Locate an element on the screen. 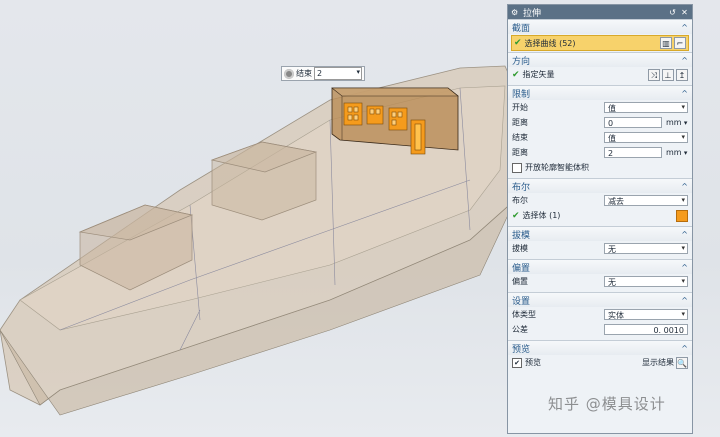 The height and width of the screenshot is (437, 720). tolerance-row: 公差 0. 0010 is located at coordinates (600, 329).